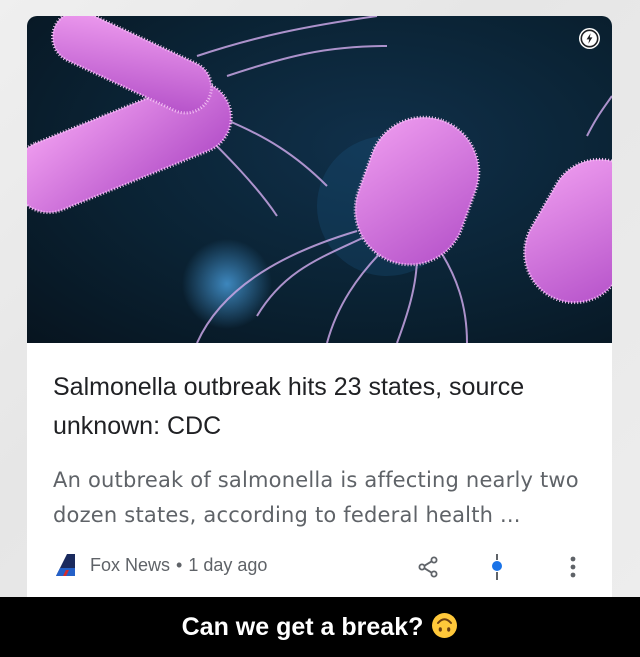  I want to click on pin-icon, so click(497, 567).